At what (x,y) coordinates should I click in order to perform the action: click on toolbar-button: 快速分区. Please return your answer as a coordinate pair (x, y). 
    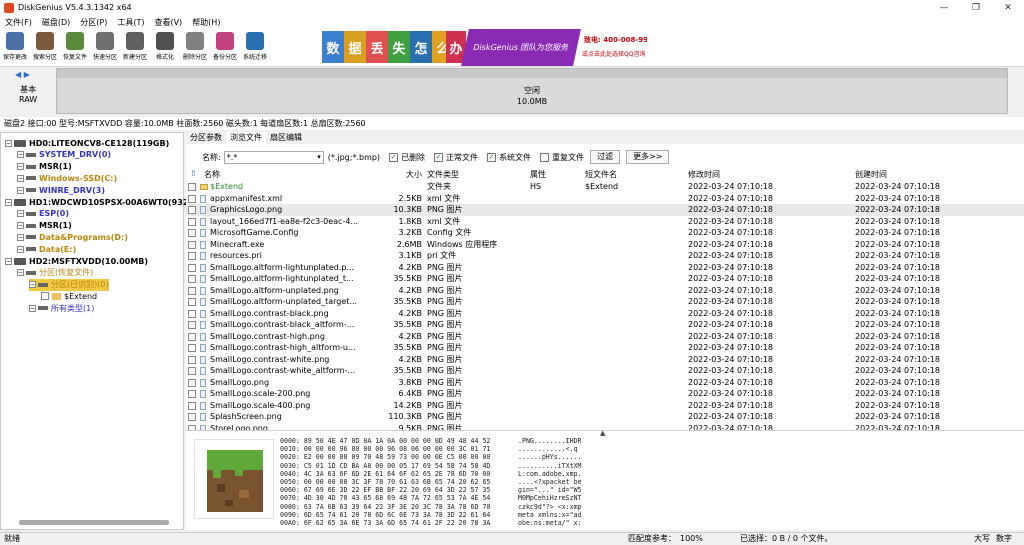
    Looking at the image, I should click on (105, 47).